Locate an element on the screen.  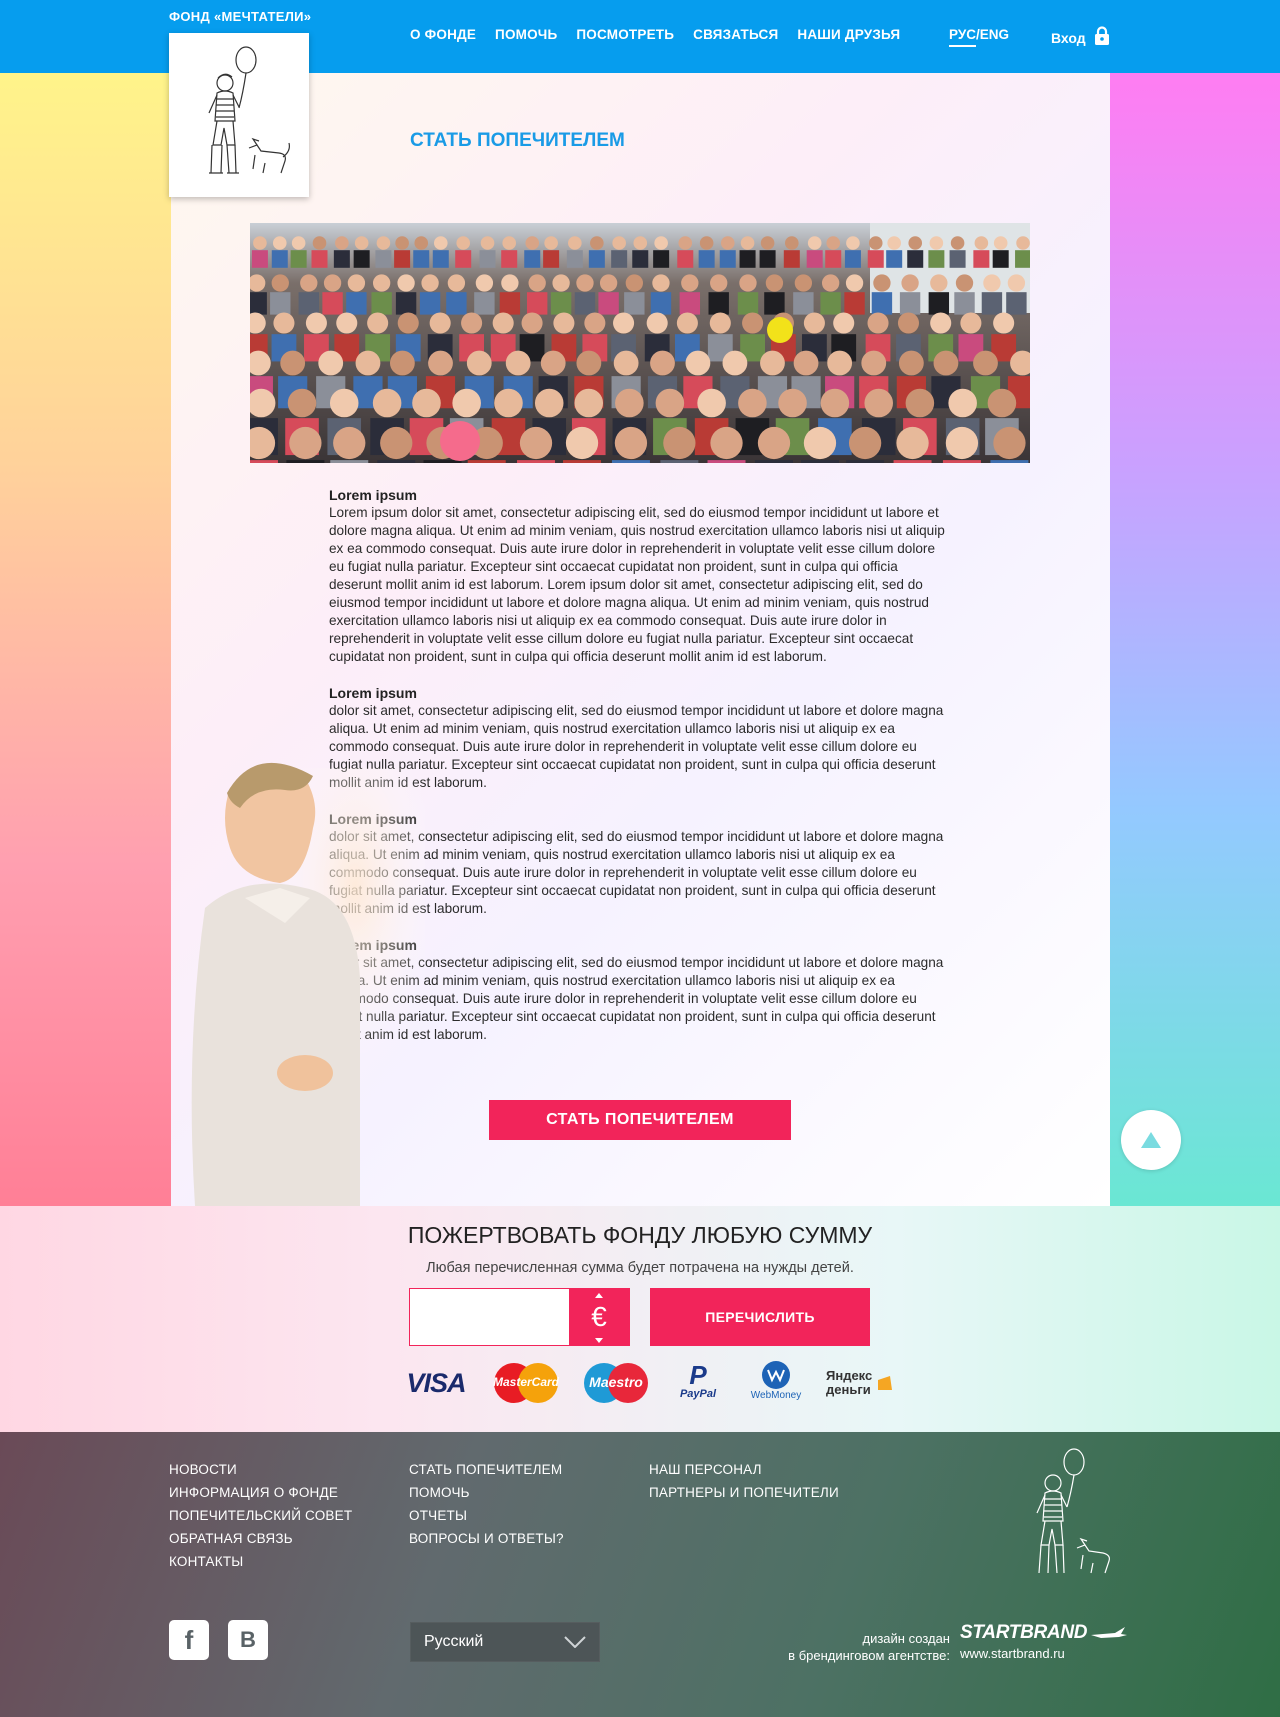
footer-link-contacts: КОНТАКТЫ is located at coordinates (260, 1561).